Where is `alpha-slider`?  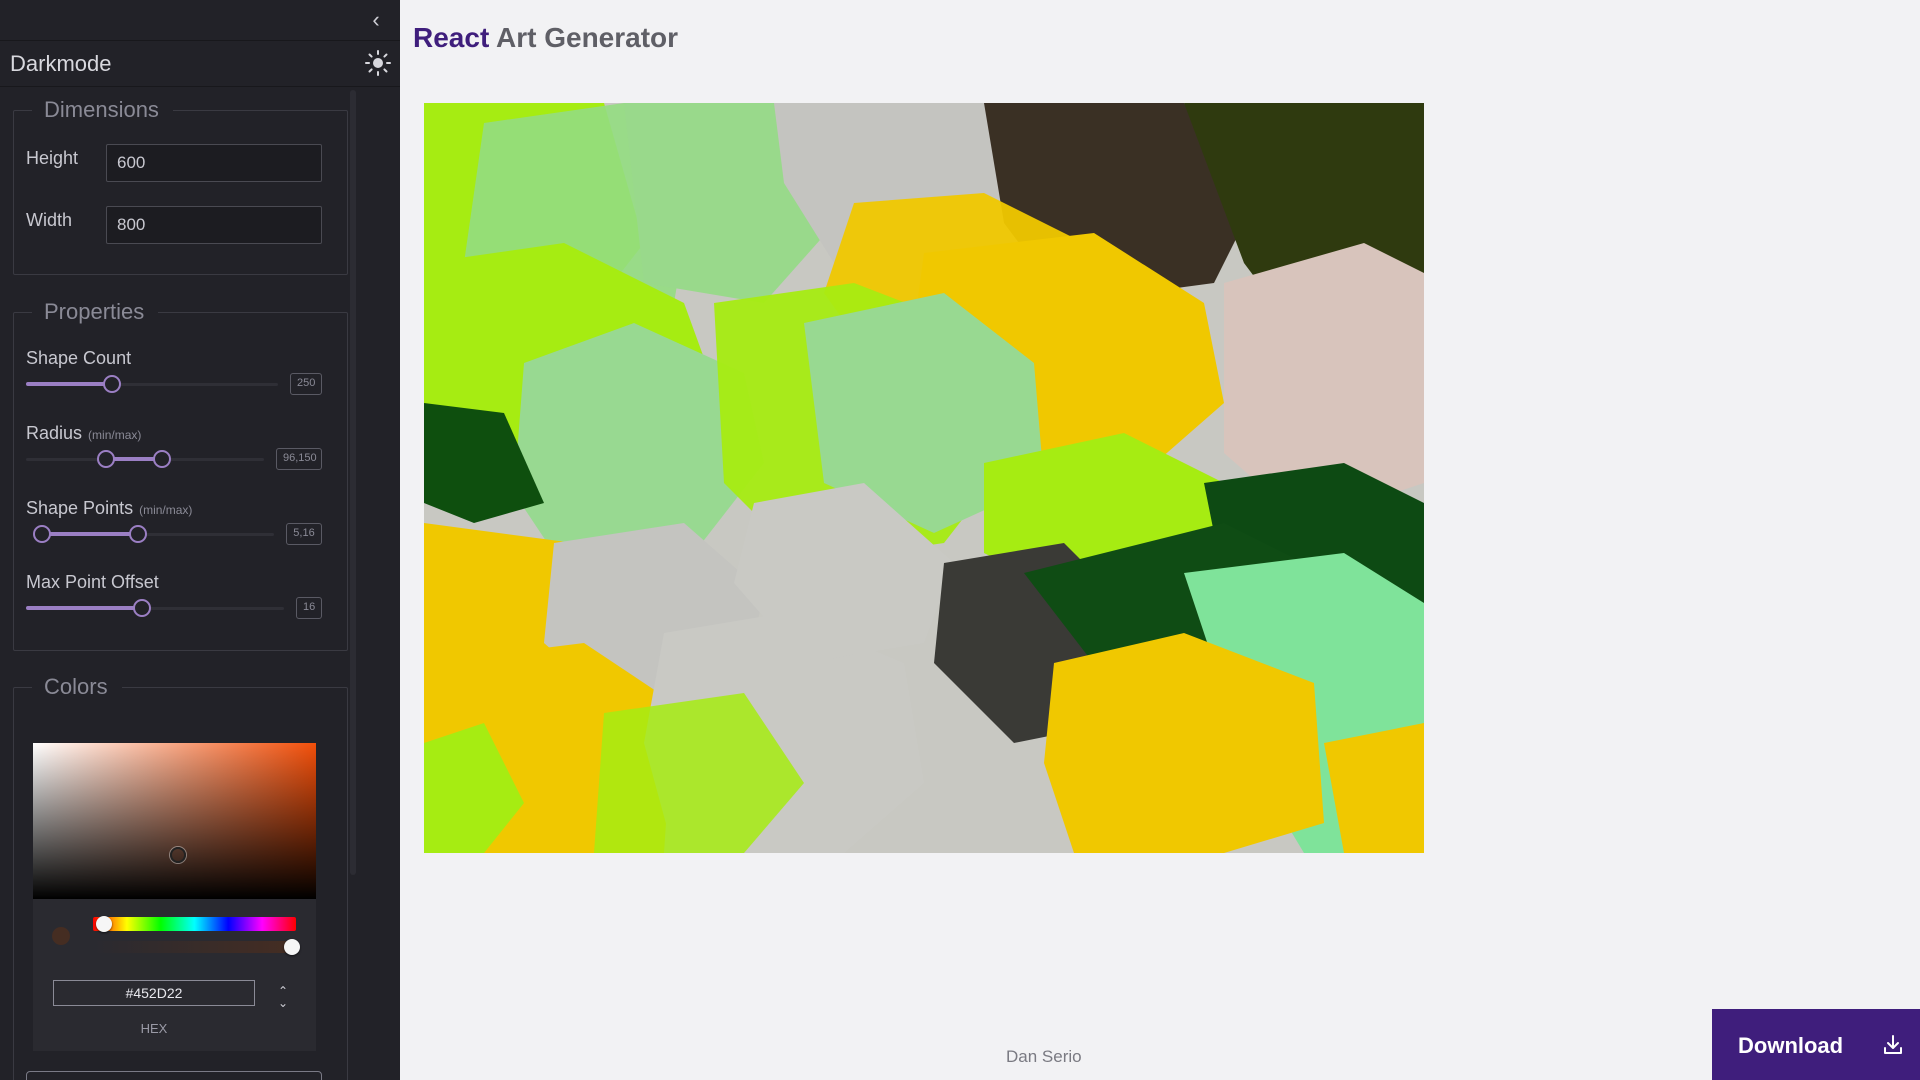
alpha-slider is located at coordinates (194, 947).